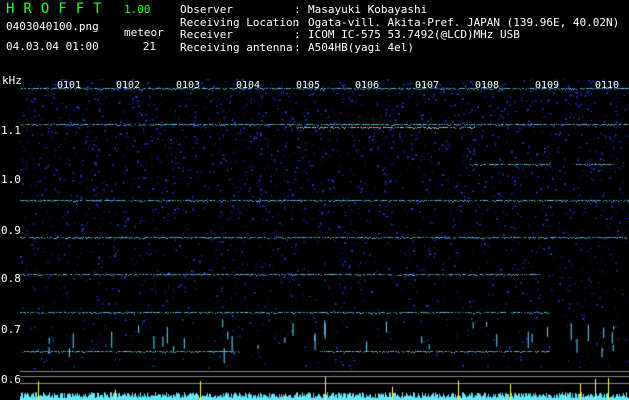 This screenshot has height=400, width=629. Describe the element at coordinates (11, 278) in the screenshot. I see `freq-tick-0-8: 0.8` at that location.